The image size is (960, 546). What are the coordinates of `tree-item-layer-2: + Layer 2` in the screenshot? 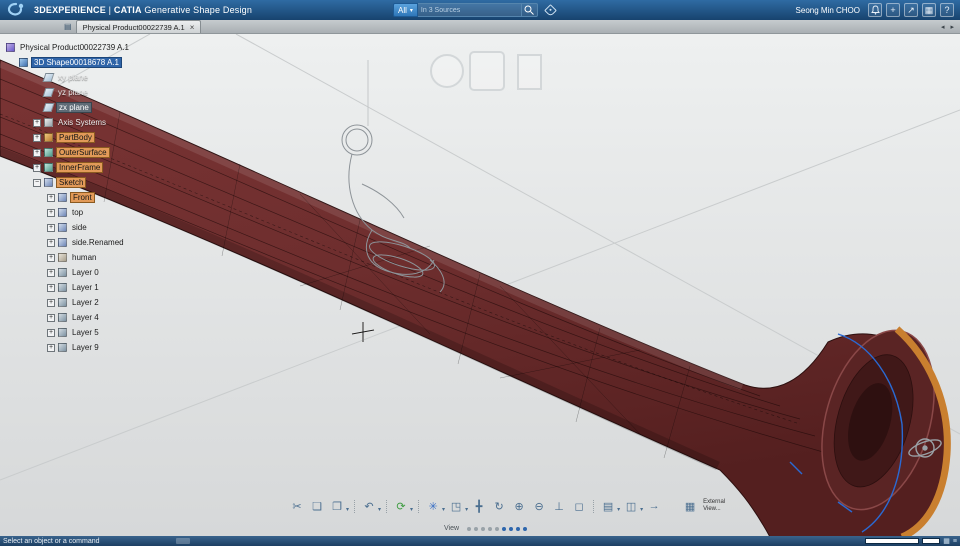 It's located at (68, 302).